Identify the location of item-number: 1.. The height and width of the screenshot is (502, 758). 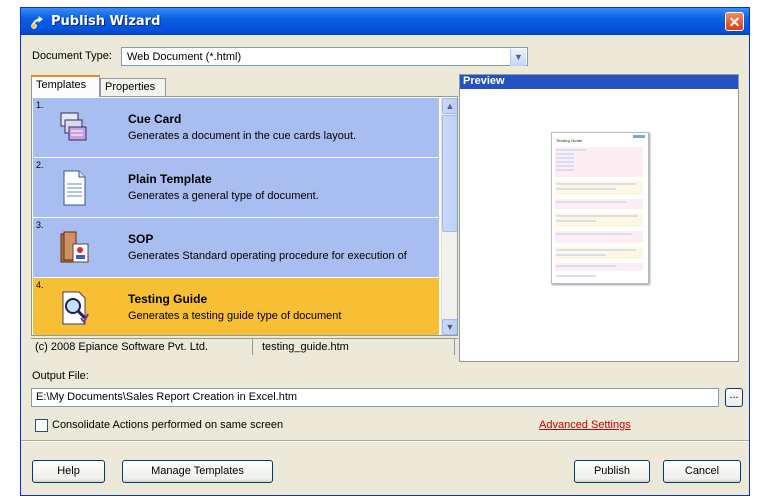
(40, 105).